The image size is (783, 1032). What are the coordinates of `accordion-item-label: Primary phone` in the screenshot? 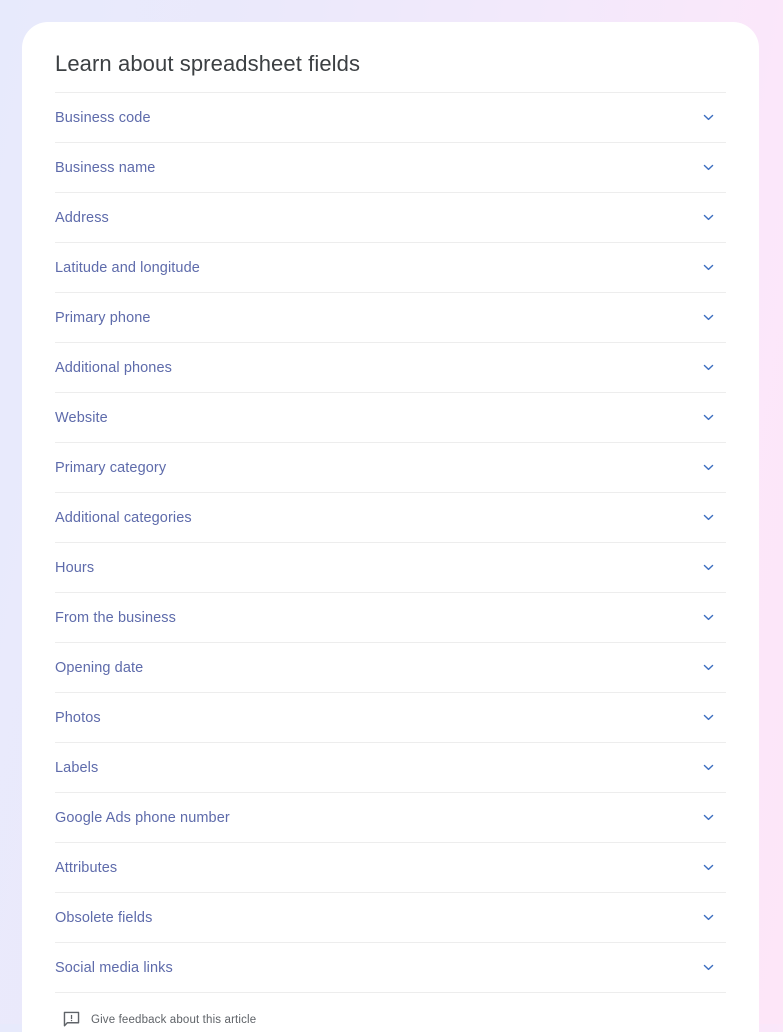 It's located at (103, 317).